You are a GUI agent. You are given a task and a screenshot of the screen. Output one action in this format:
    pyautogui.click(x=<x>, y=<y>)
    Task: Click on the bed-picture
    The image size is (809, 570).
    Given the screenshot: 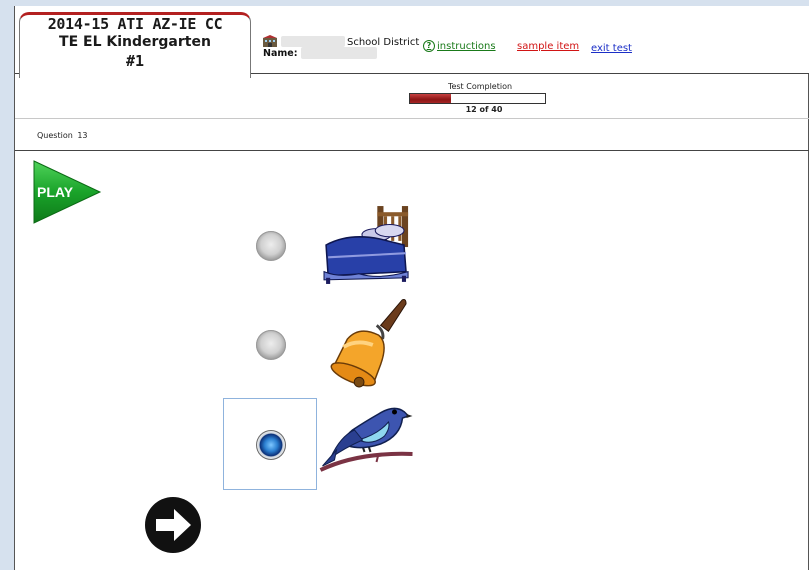 What is the action you would take?
    pyautogui.click(x=364, y=245)
    